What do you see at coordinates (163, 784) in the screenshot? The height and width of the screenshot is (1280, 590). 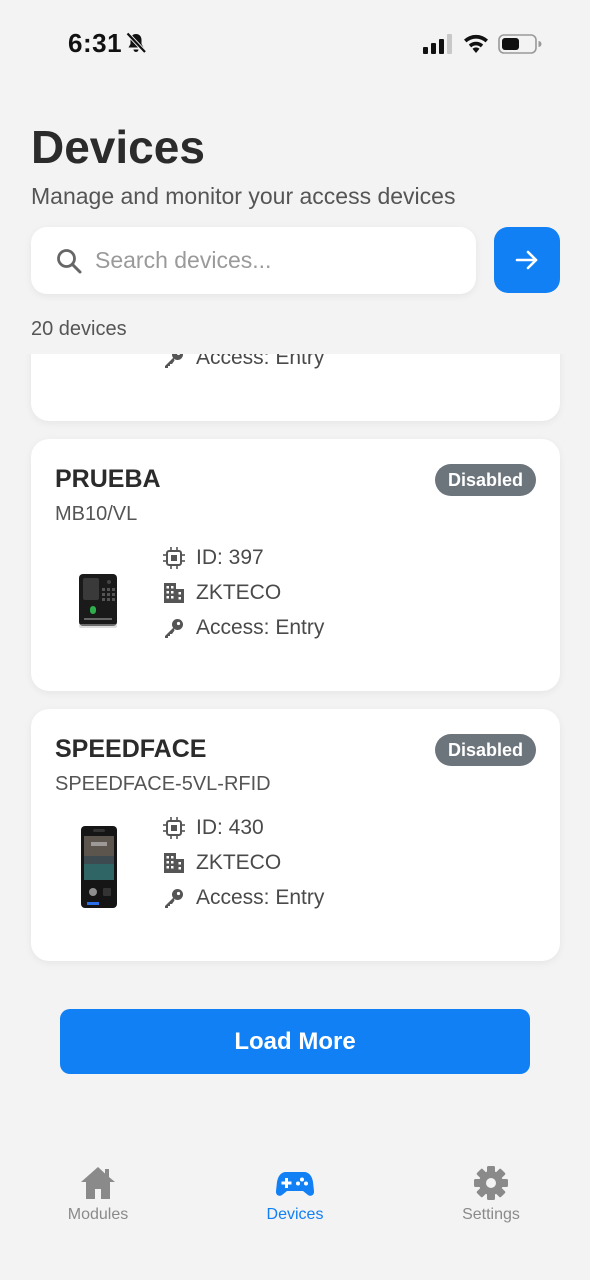 I see `device-model: SPEEDFACE-5VL-RFID` at bounding box center [163, 784].